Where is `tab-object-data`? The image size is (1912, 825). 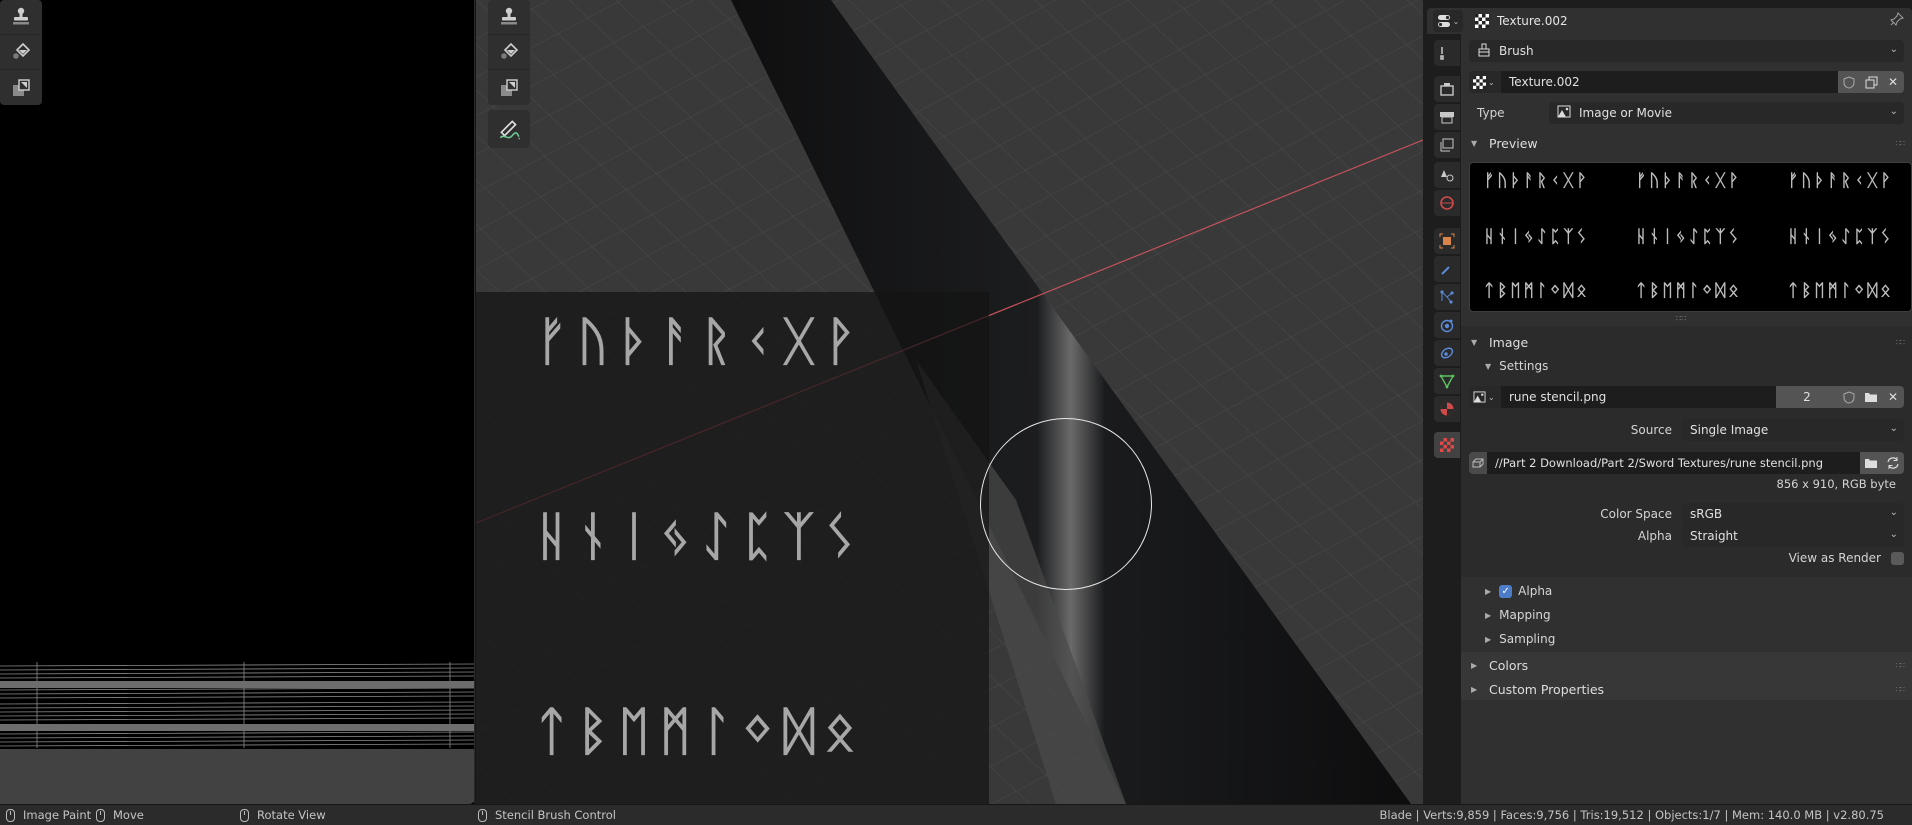 tab-object-data is located at coordinates (1447, 381).